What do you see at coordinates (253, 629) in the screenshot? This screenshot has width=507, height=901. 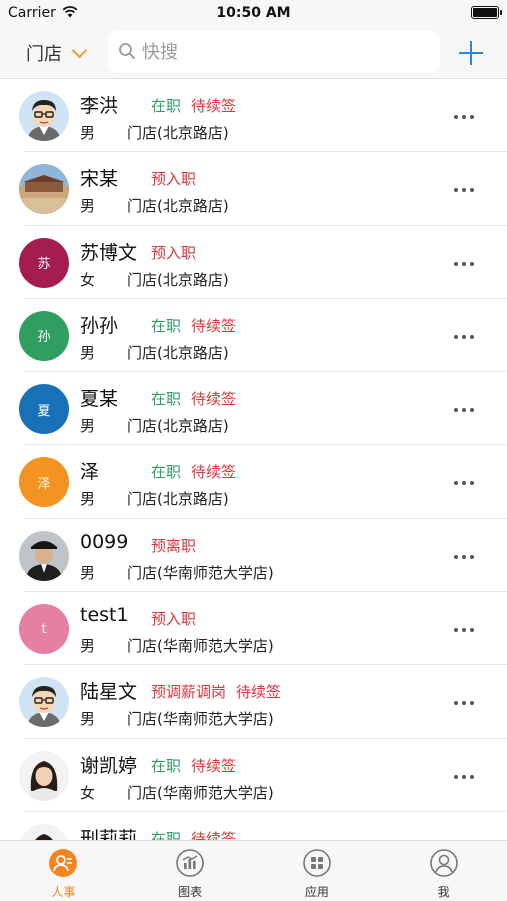 I see `employee-row: t test1 预入职男 门店(华南师范大学店)` at bounding box center [253, 629].